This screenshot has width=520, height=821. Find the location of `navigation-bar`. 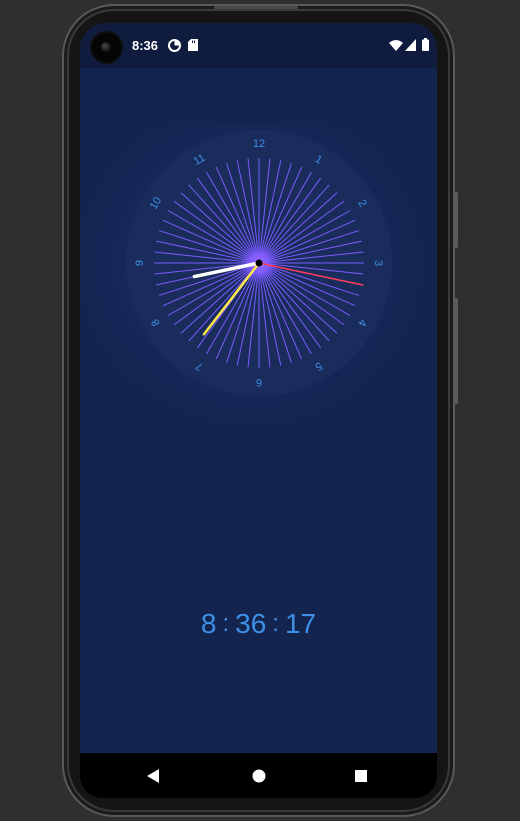

navigation-bar is located at coordinates (258, 775).